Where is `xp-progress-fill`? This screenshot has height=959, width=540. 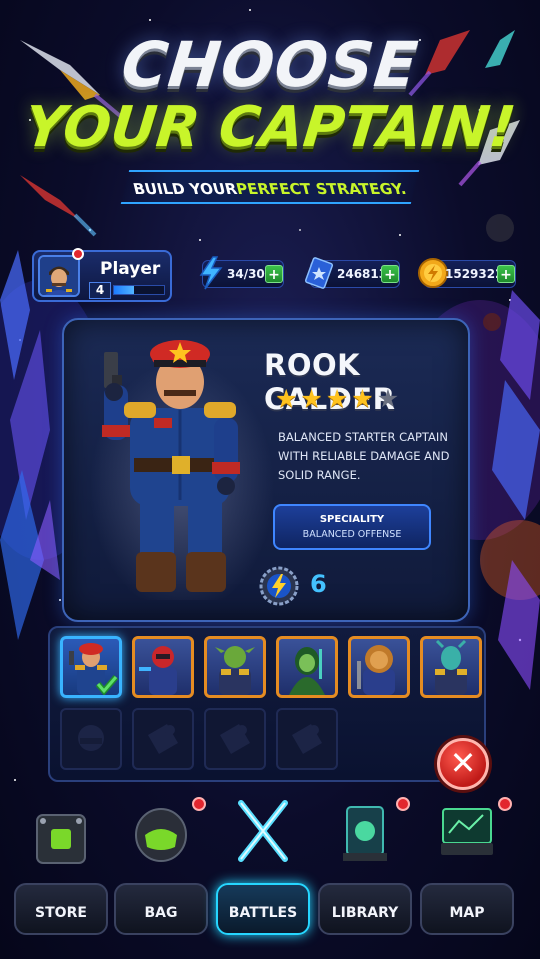
xp-progress-fill is located at coordinates (124, 290).